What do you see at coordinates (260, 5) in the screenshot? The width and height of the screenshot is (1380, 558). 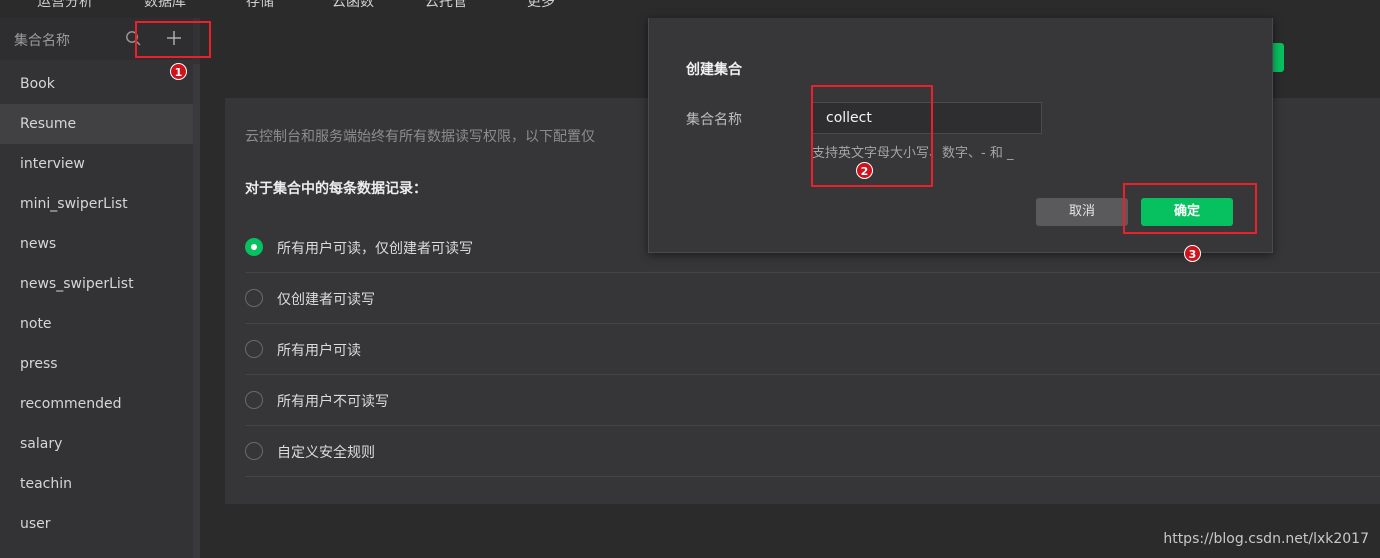 I see `tab-storage: 存储` at bounding box center [260, 5].